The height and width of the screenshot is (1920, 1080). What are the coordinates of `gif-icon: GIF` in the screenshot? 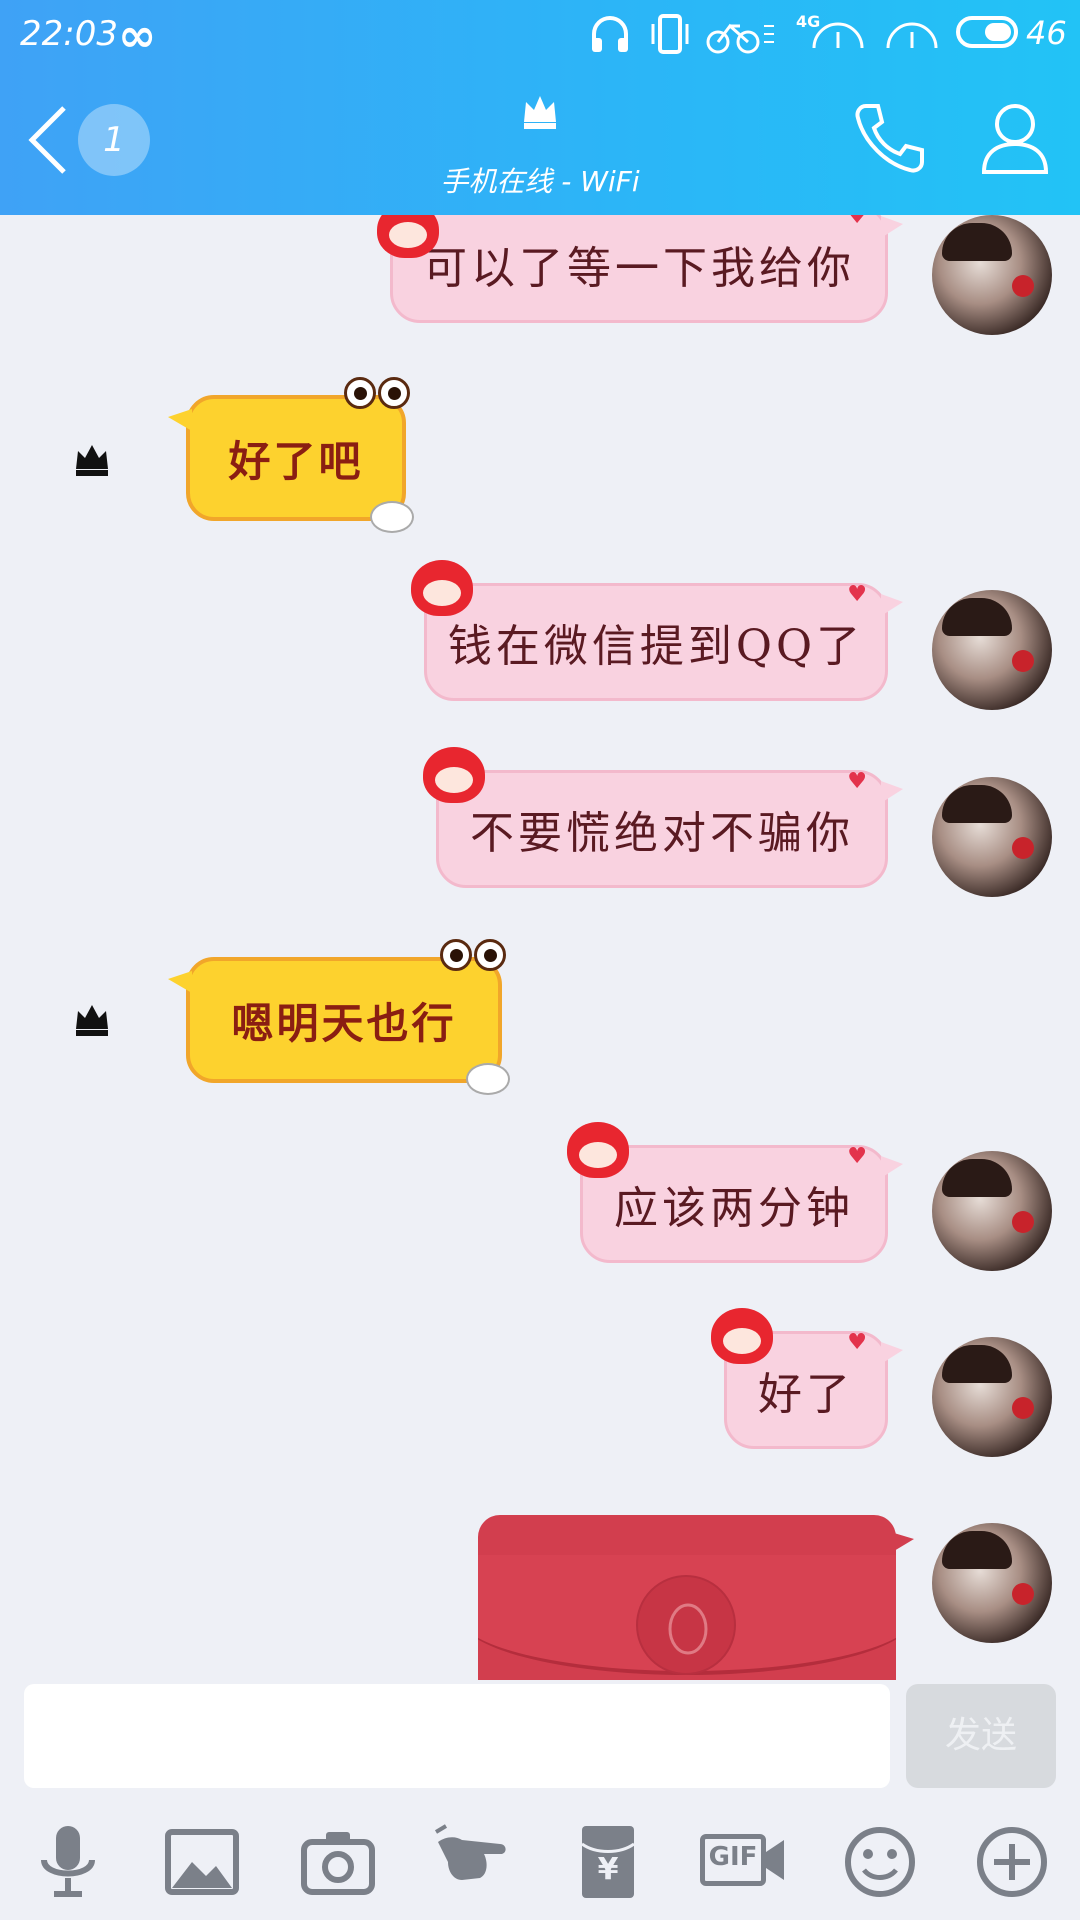 It's located at (743, 1862).